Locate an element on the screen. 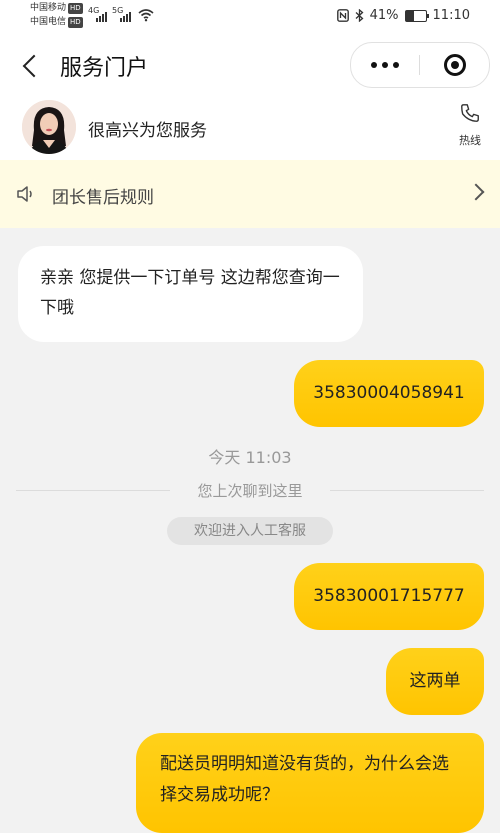  user-message: 这两单 is located at coordinates (435, 681).